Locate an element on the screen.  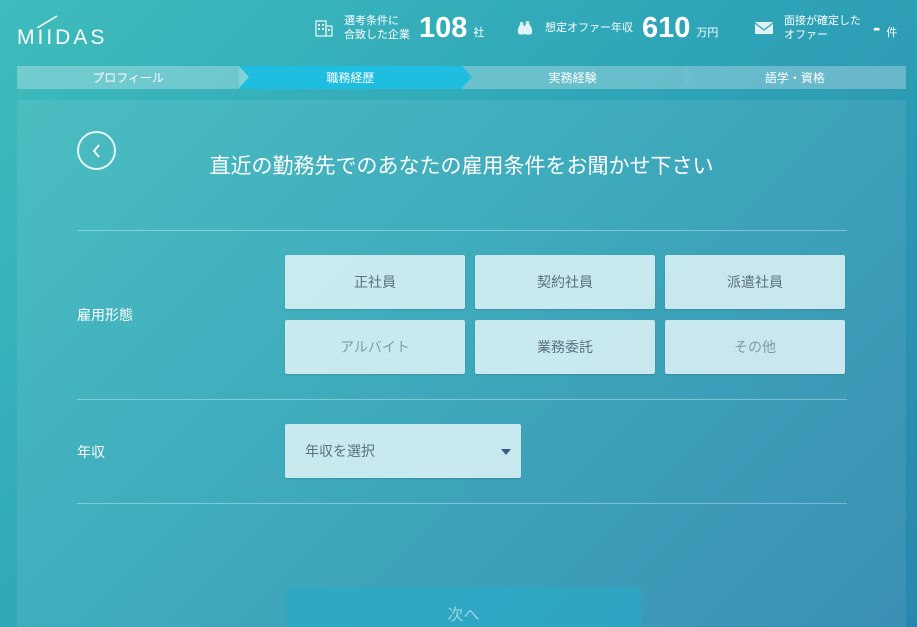
step-profile: プロフィール is located at coordinates (133, 77).